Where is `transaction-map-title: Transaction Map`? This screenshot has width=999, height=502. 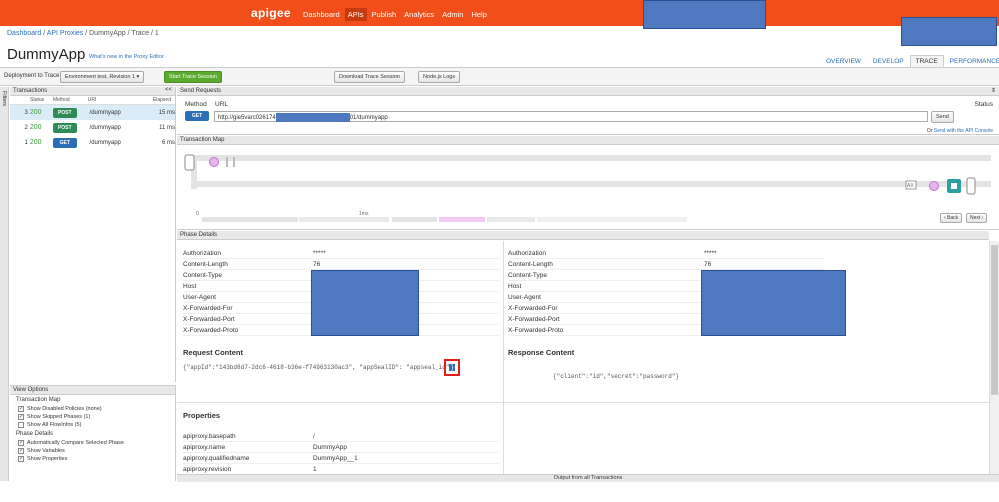
transaction-map-title: Transaction Map is located at coordinates (588, 140).